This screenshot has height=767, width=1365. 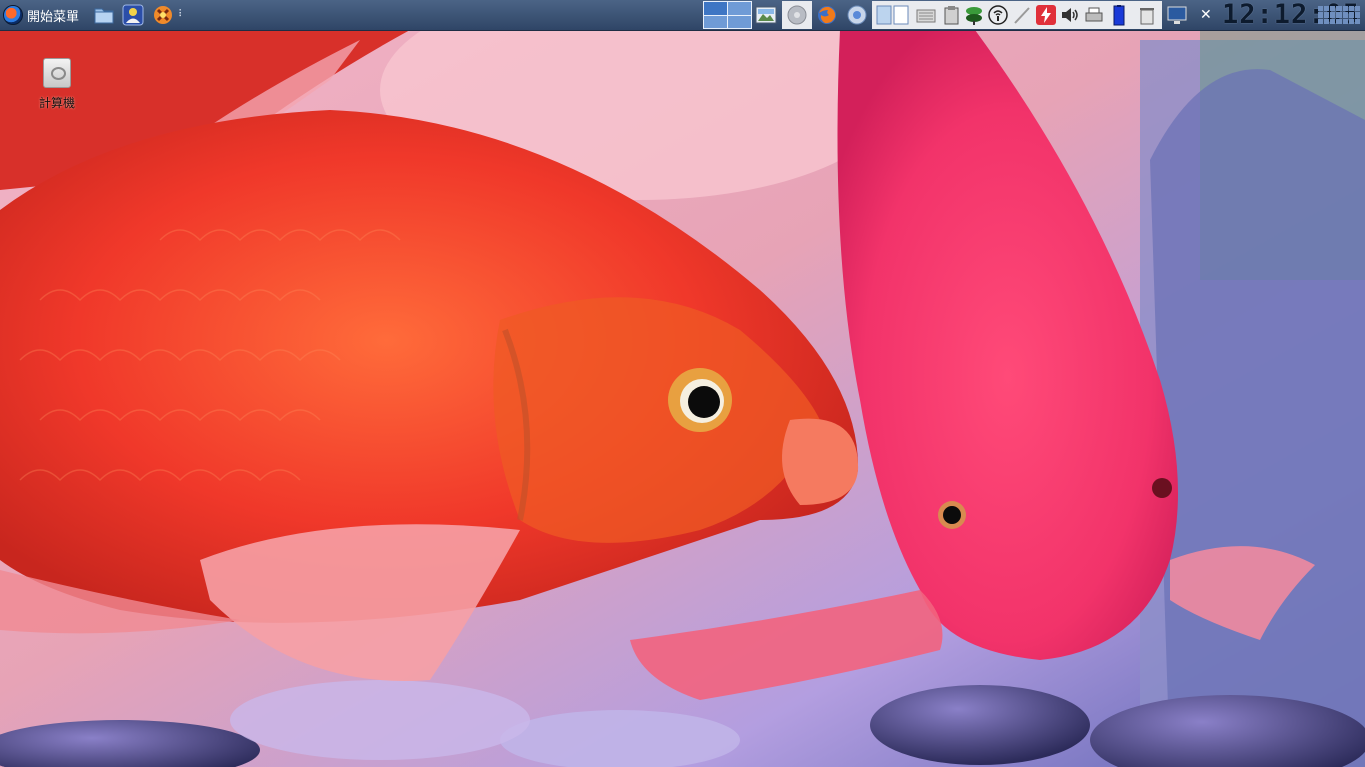 I want to click on browser-icon, so click(x=857, y=15).